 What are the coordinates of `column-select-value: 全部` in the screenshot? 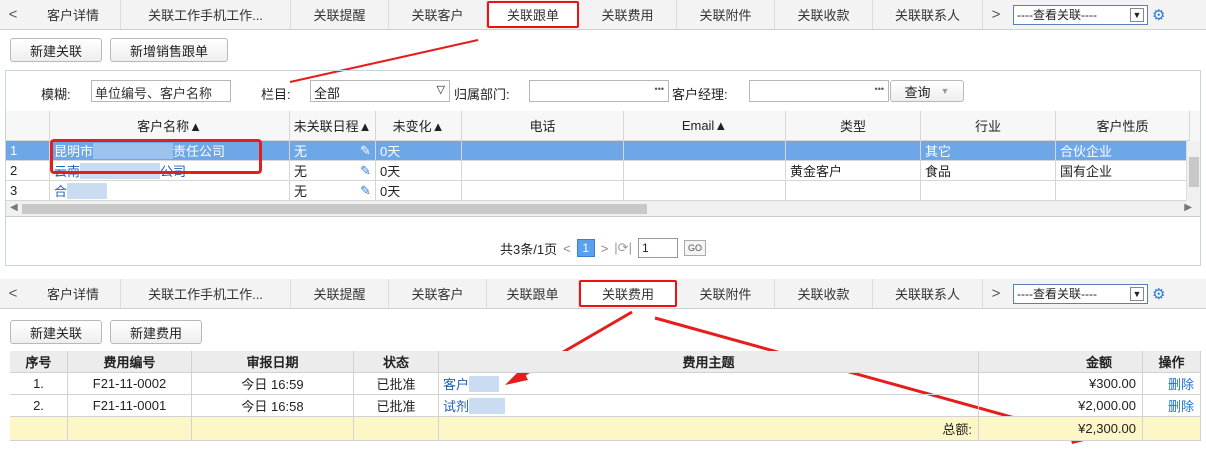 It's located at (327, 93).